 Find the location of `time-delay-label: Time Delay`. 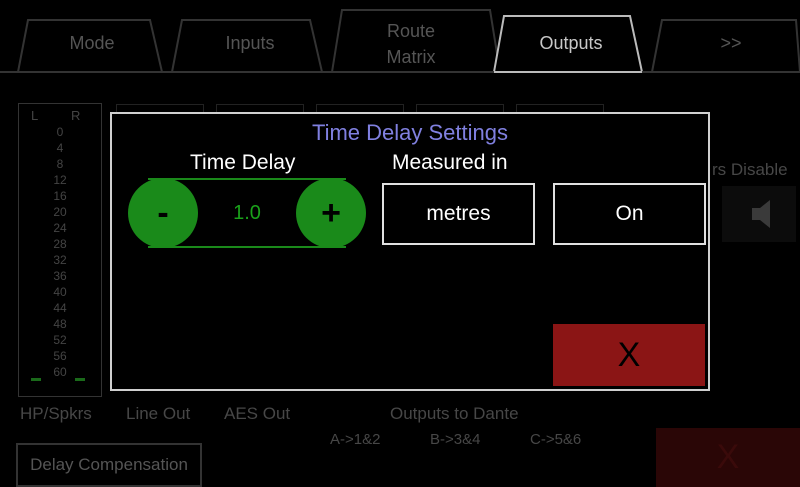

time-delay-label: Time Delay is located at coordinates (243, 162).